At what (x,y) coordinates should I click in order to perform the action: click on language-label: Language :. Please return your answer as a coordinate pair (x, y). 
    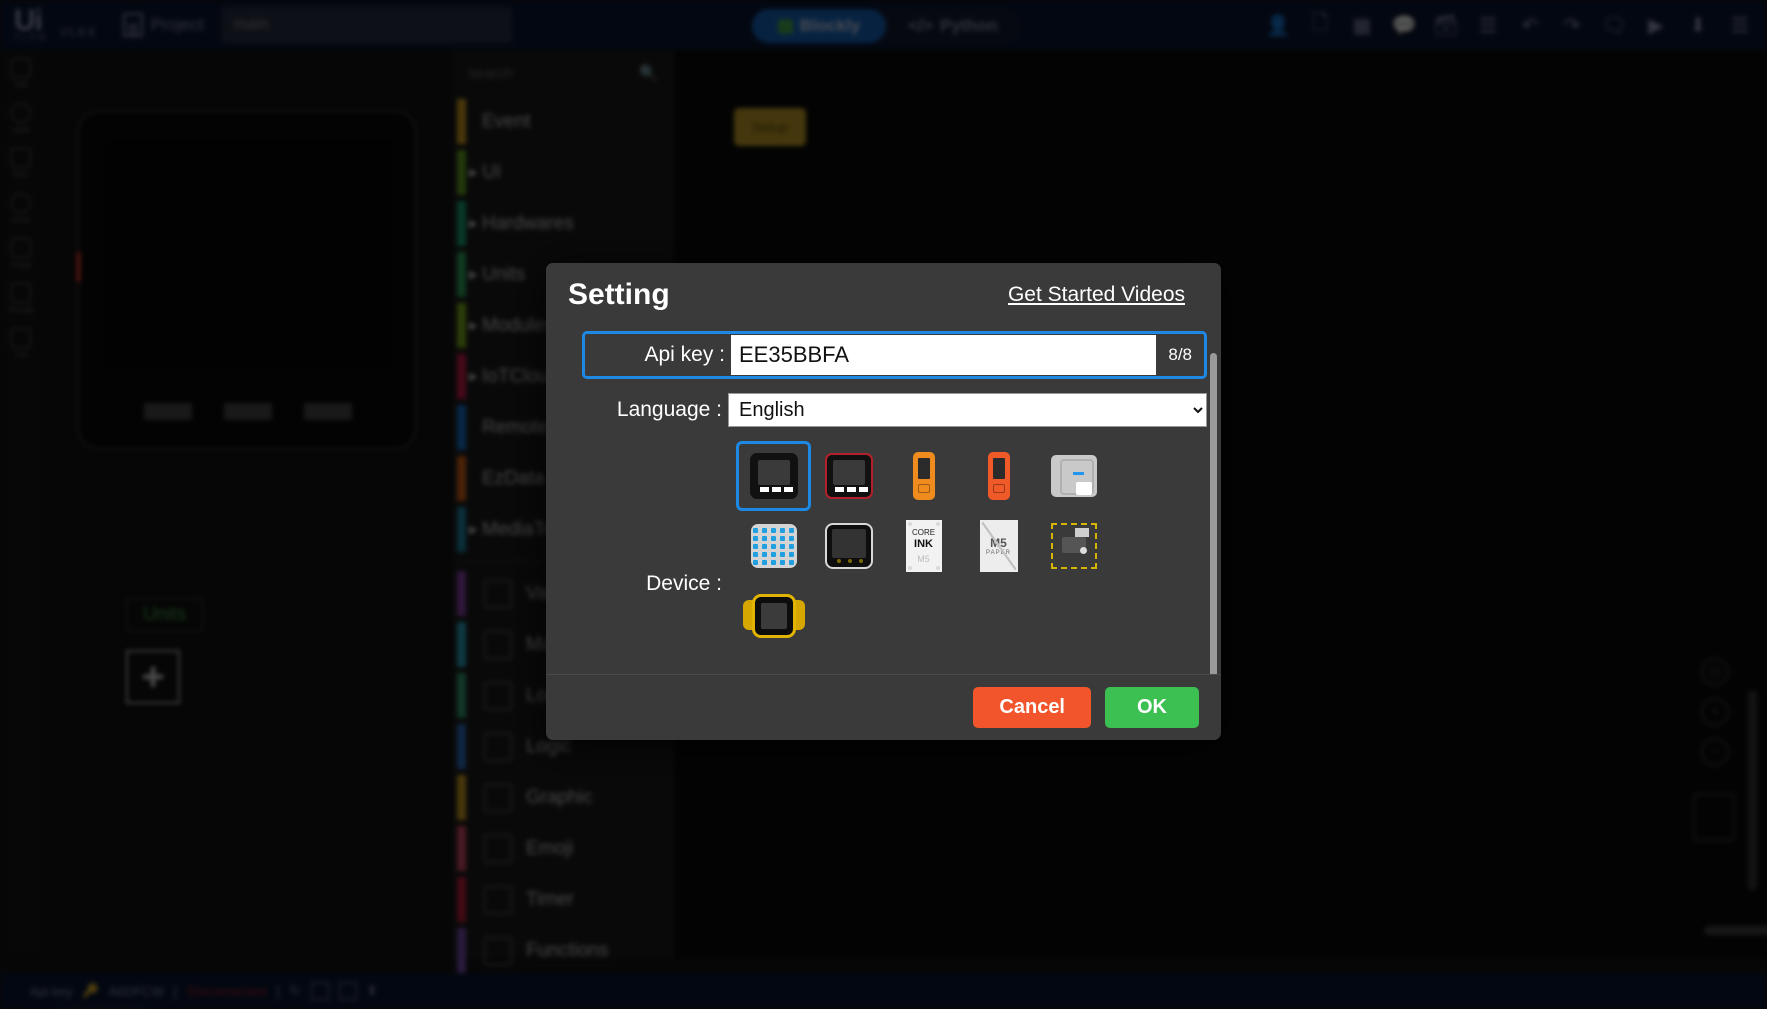
    Looking at the image, I should click on (669, 409).